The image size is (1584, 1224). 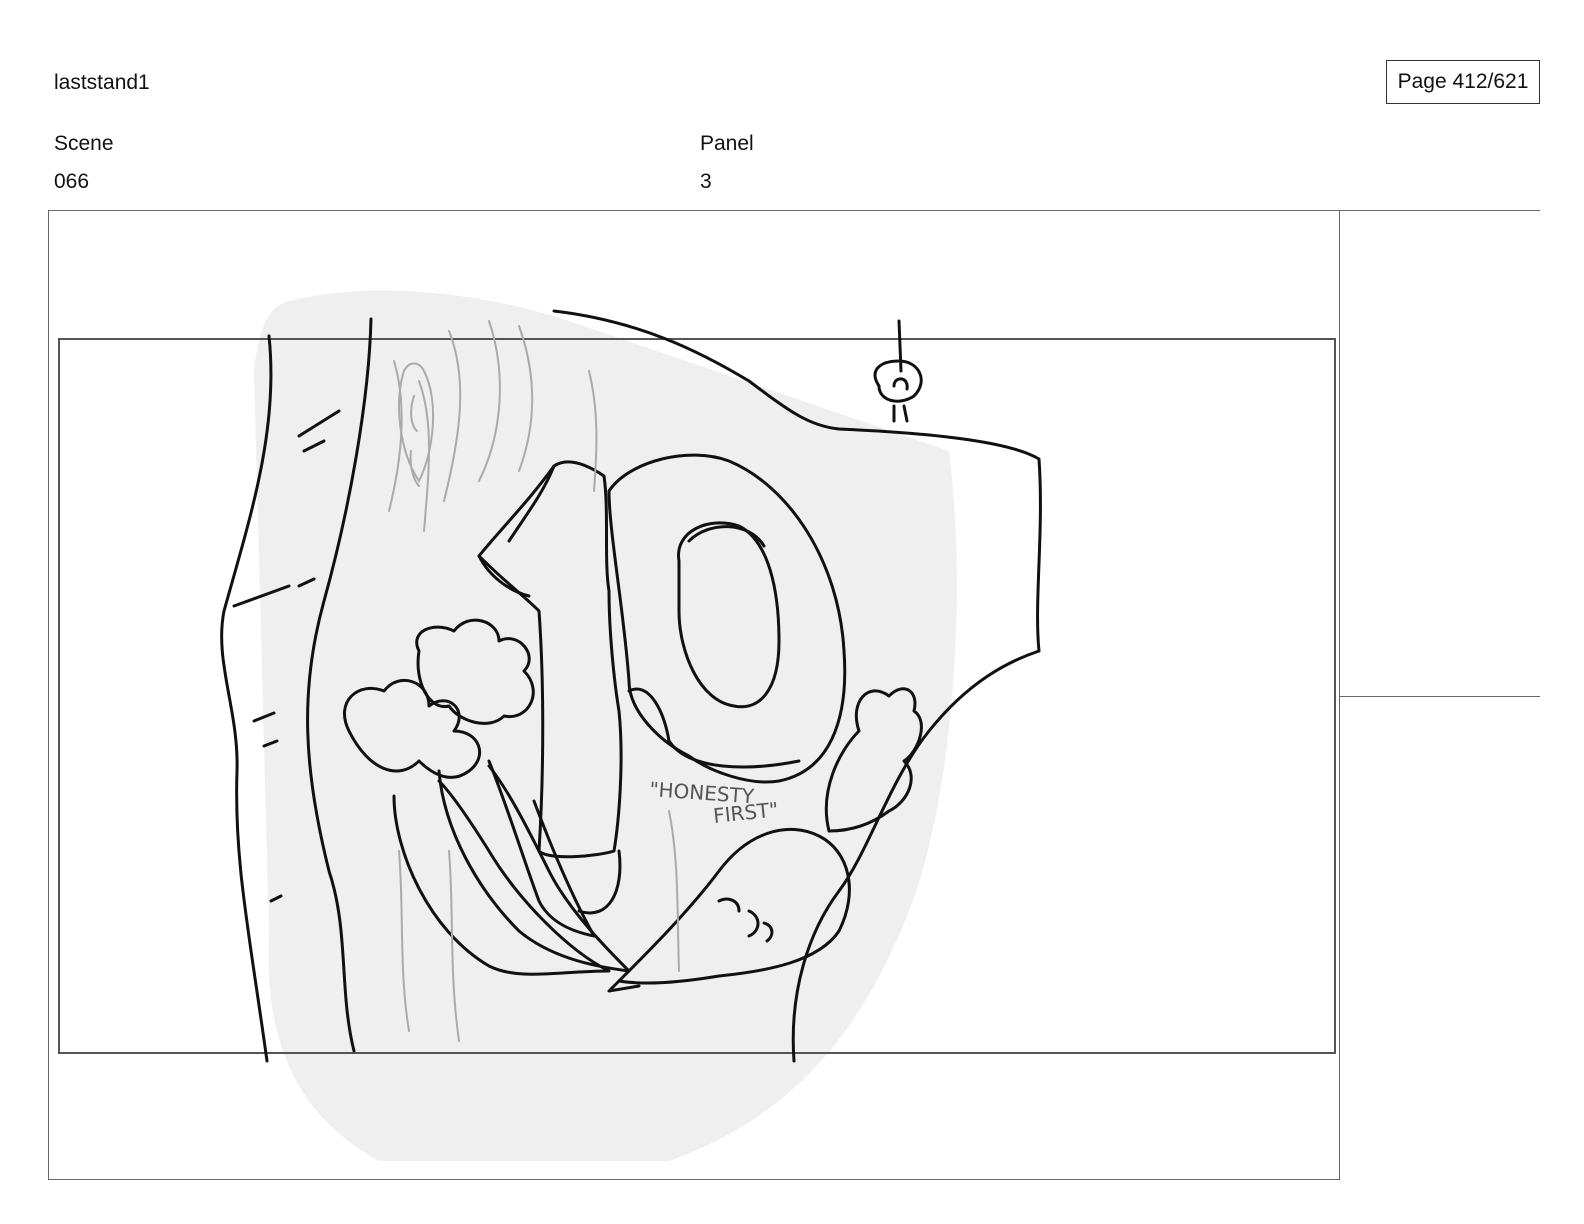 What do you see at coordinates (898, 371) in the screenshot?
I see `hanging-ring` at bounding box center [898, 371].